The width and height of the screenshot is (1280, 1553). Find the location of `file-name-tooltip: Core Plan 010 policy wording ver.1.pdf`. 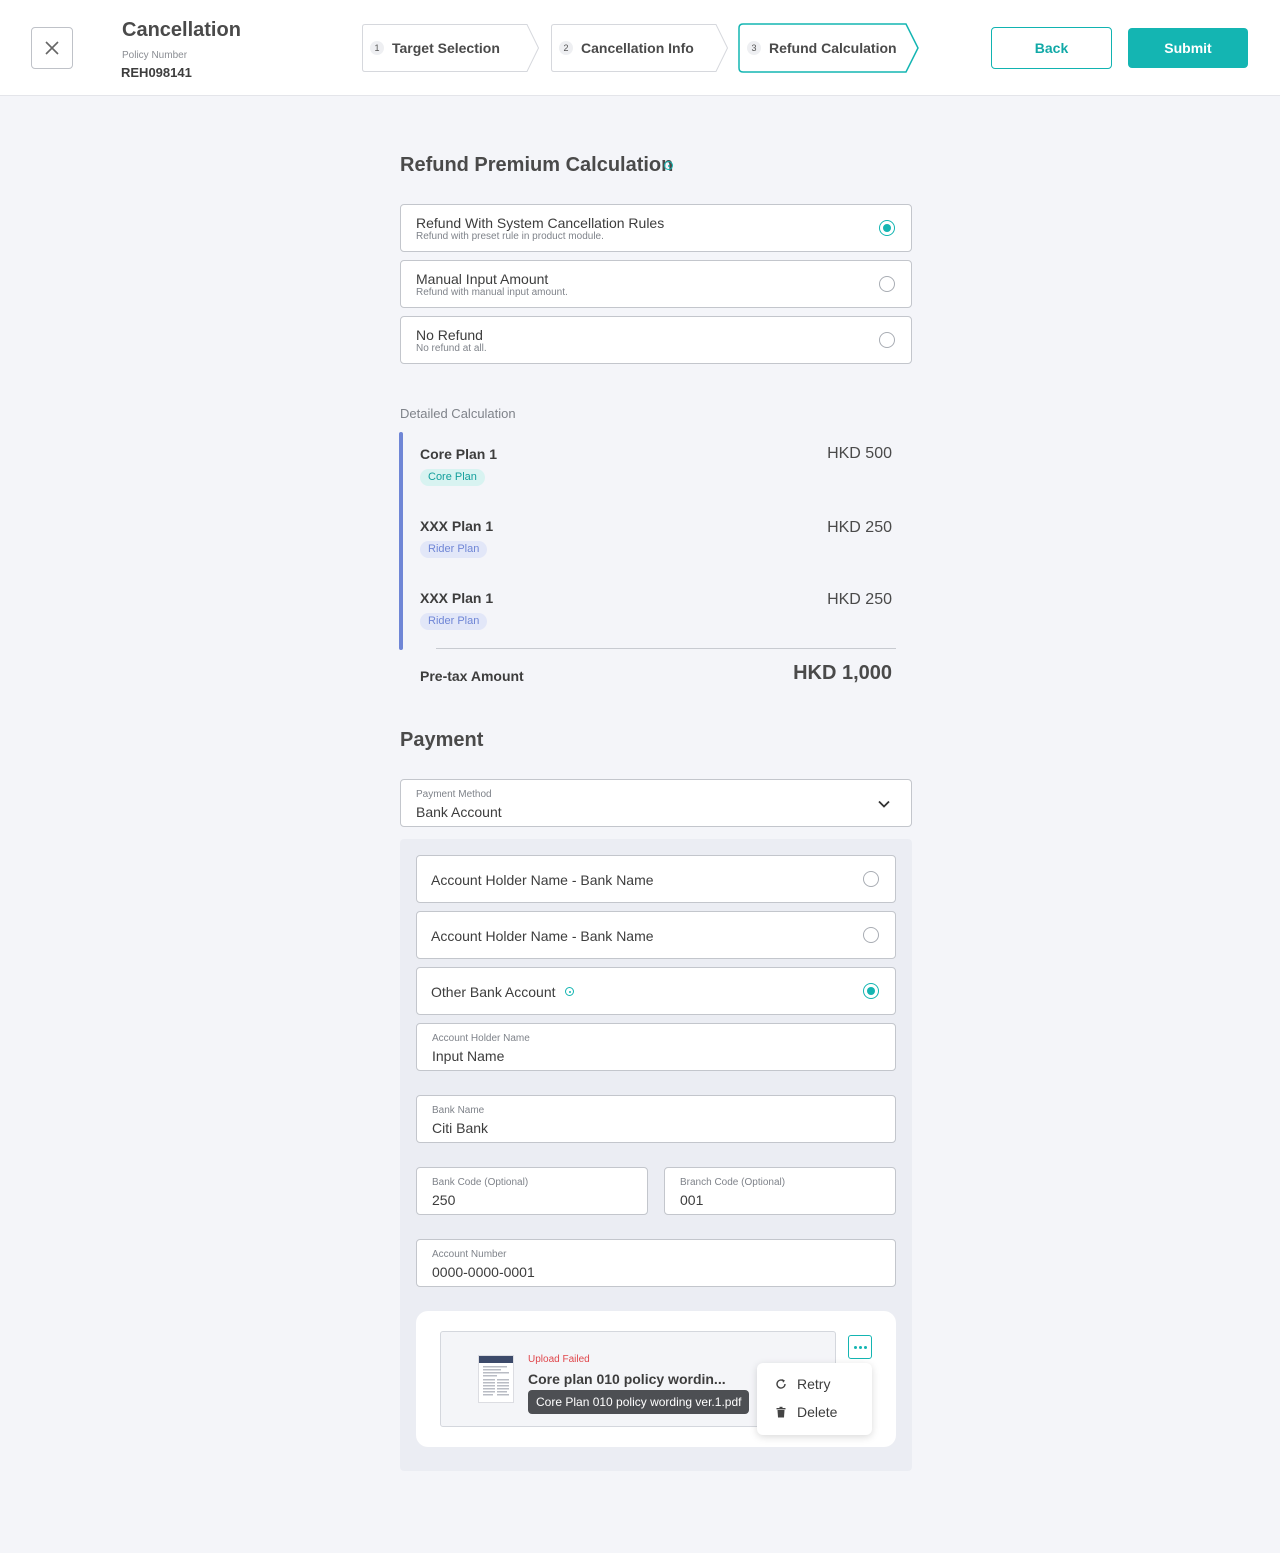

file-name-tooltip: Core Plan 010 policy wording ver.1.pdf is located at coordinates (639, 1402).